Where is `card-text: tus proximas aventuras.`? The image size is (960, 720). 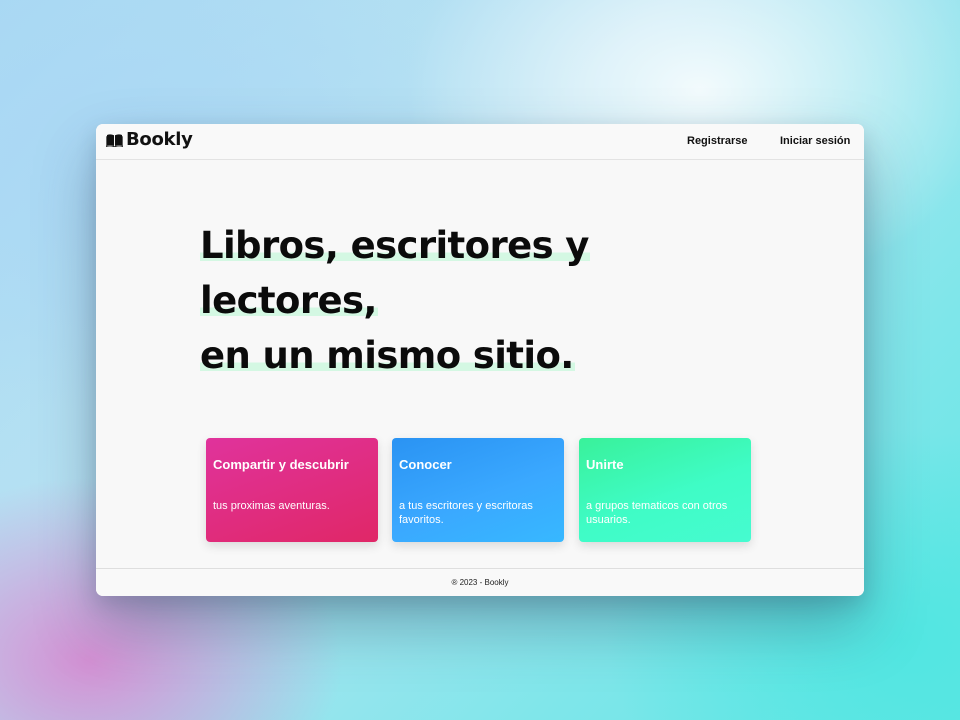 card-text: tus proximas aventuras. is located at coordinates (271, 506).